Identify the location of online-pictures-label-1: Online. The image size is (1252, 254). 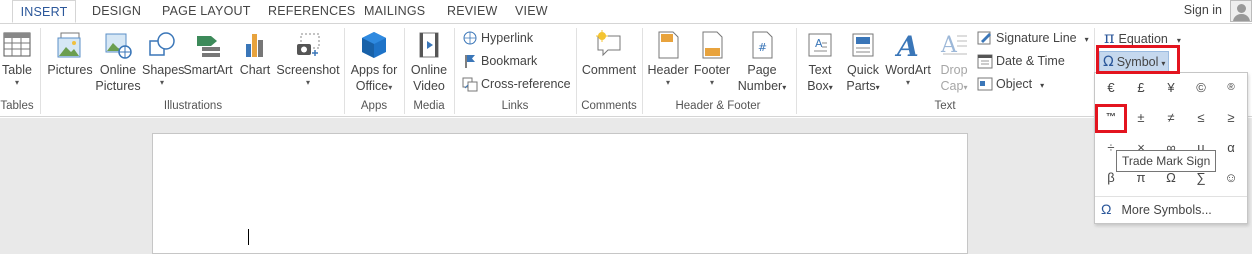
(118, 70).